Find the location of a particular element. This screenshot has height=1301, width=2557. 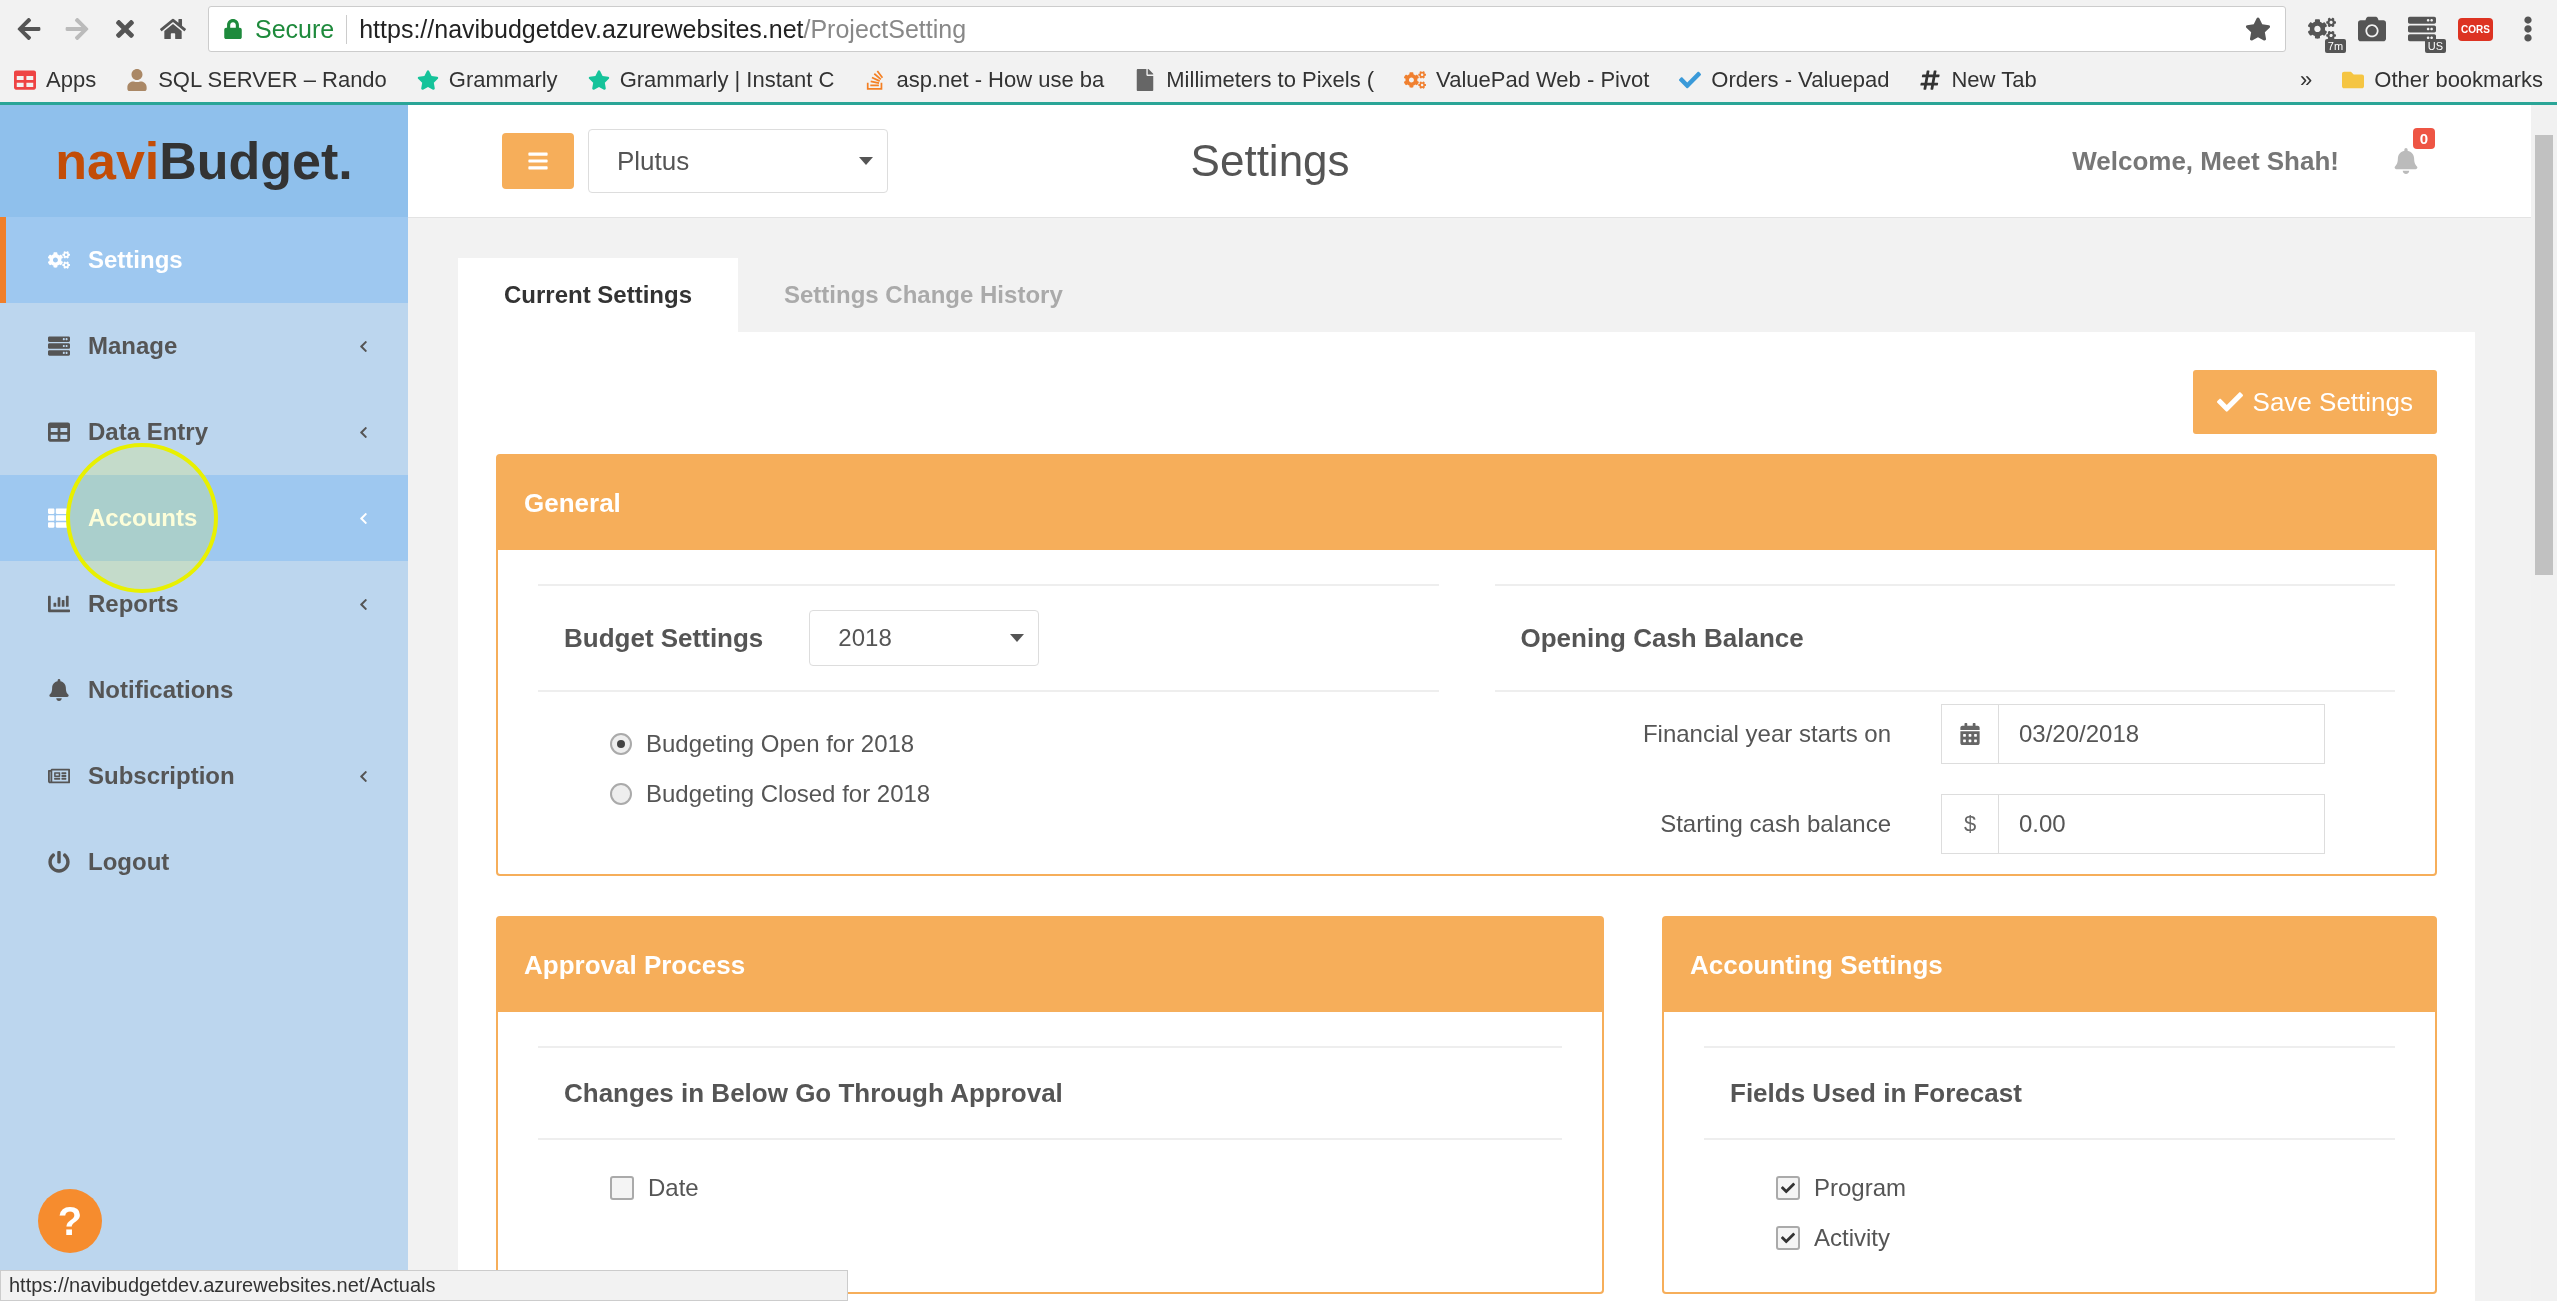

status-url: https://navibudgetdev.azurewebsites.net/Actuals is located at coordinates (424, 1285).